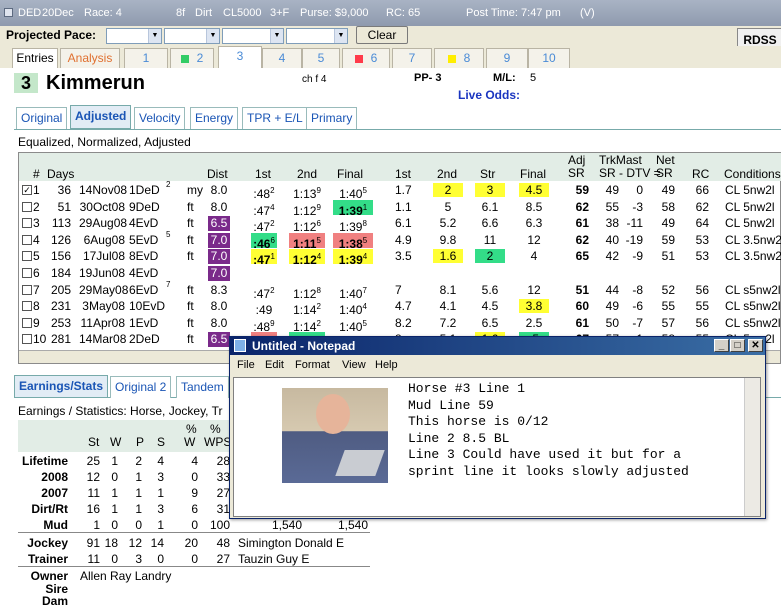 The image size is (781, 610). Describe the element at coordinates (111, 543) in the screenshot. I see `earn-w: 18` at that location.